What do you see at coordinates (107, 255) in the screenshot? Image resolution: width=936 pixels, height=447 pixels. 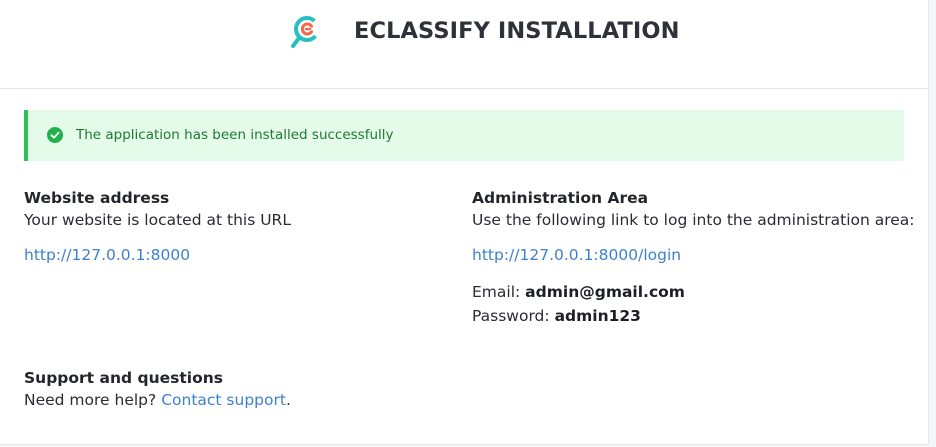 I see `website-url-link: http://127.0.0.1:8000` at bounding box center [107, 255].